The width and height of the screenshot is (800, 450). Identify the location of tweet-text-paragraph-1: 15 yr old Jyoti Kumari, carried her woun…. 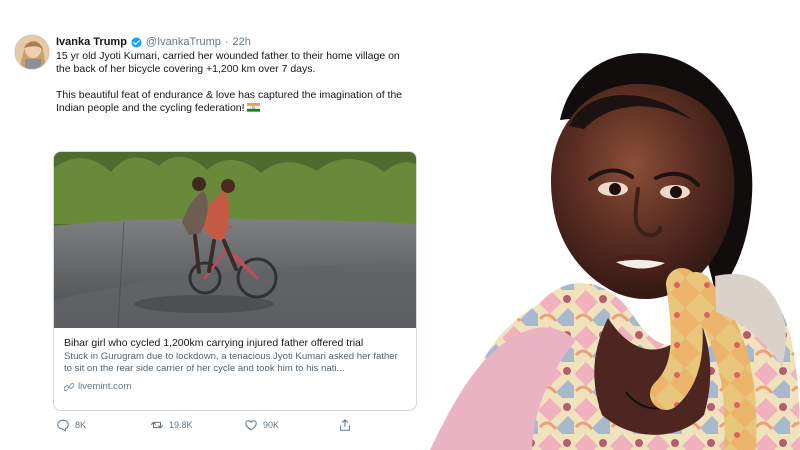
(228, 62).